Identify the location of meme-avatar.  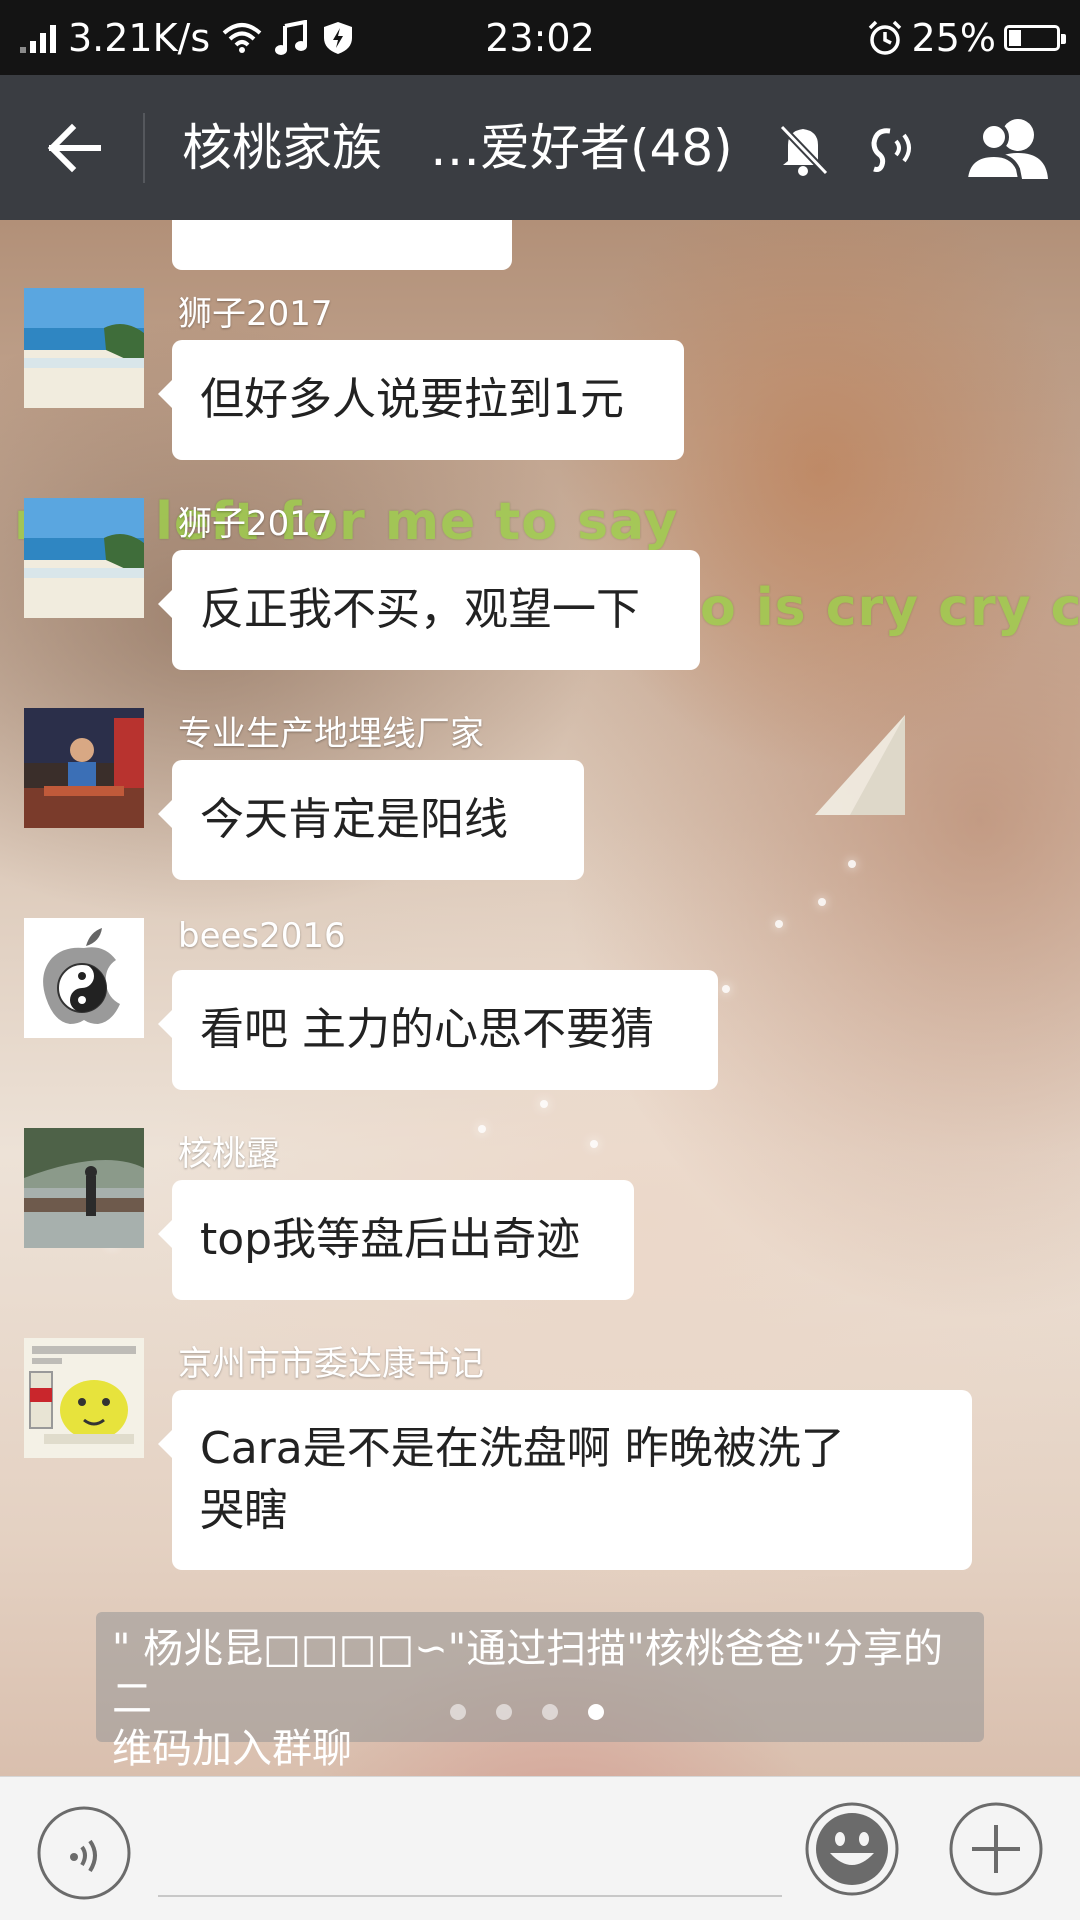
(84, 1398).